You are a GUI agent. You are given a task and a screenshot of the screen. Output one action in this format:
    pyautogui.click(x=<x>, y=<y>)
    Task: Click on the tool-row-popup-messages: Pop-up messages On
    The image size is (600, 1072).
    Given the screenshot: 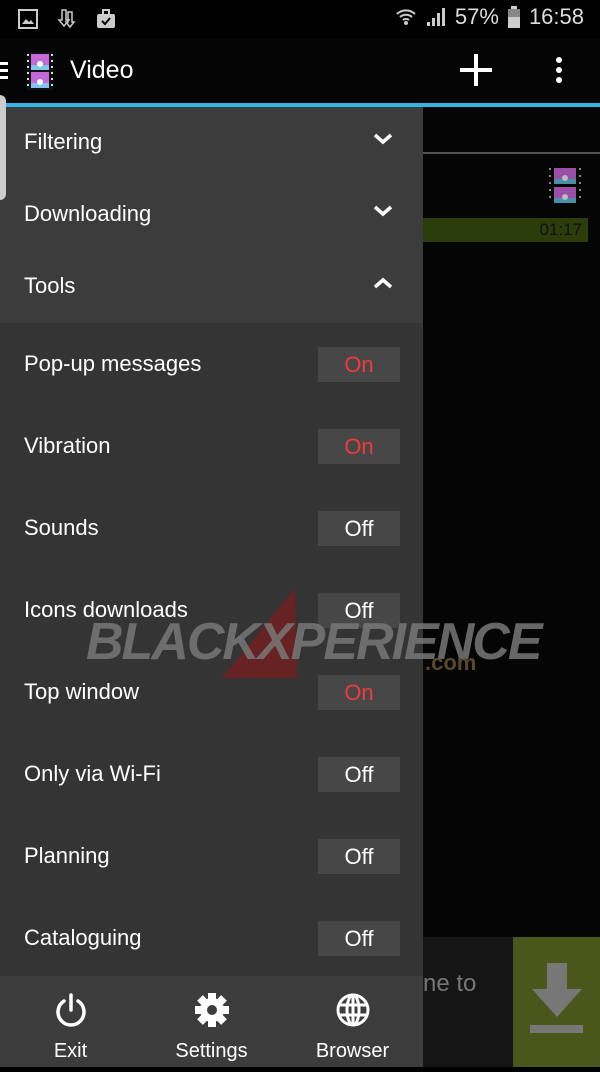 What is the action you would take?
    pyautogui.click(x=211, y=364)
    